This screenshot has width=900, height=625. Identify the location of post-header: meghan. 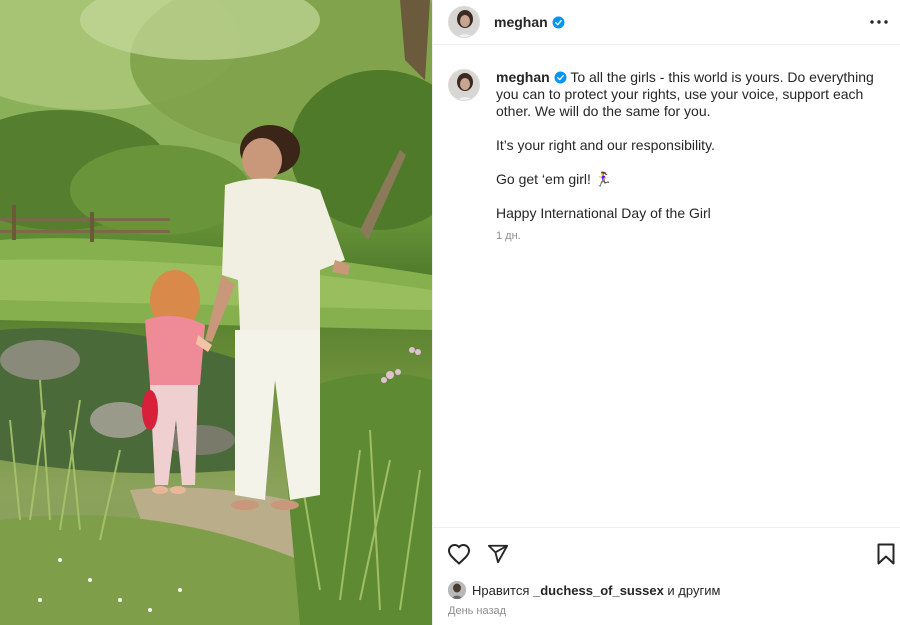
(666, 22).